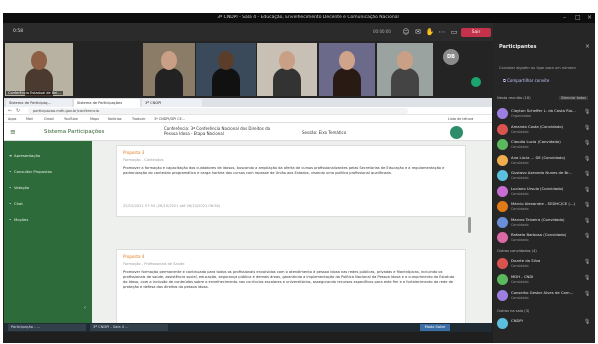  I want to click on participant-row: Duarte da Silva Convidado 🎙, so click(545, 264).